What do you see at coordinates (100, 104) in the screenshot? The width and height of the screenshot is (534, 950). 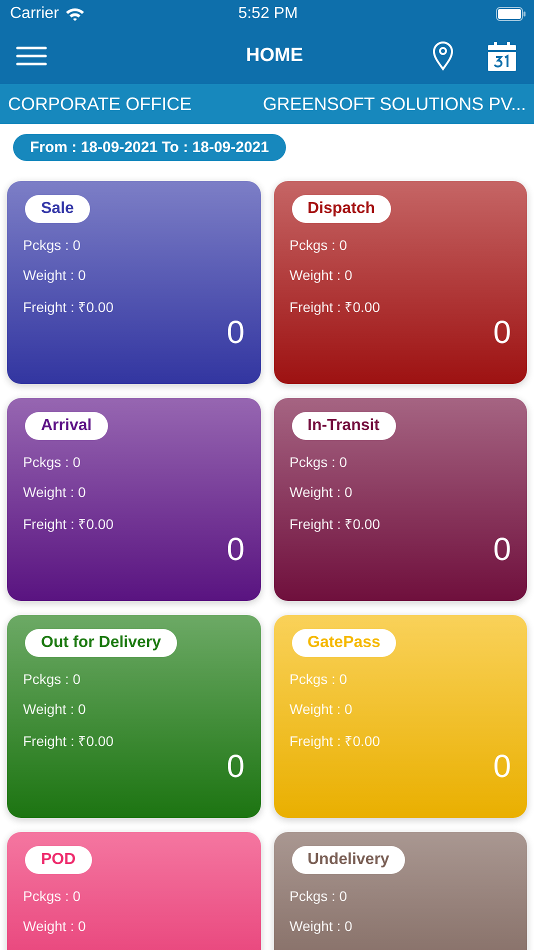 I see `branch-name: CORPORATE OFFICE` at bounding box center [100, 104].